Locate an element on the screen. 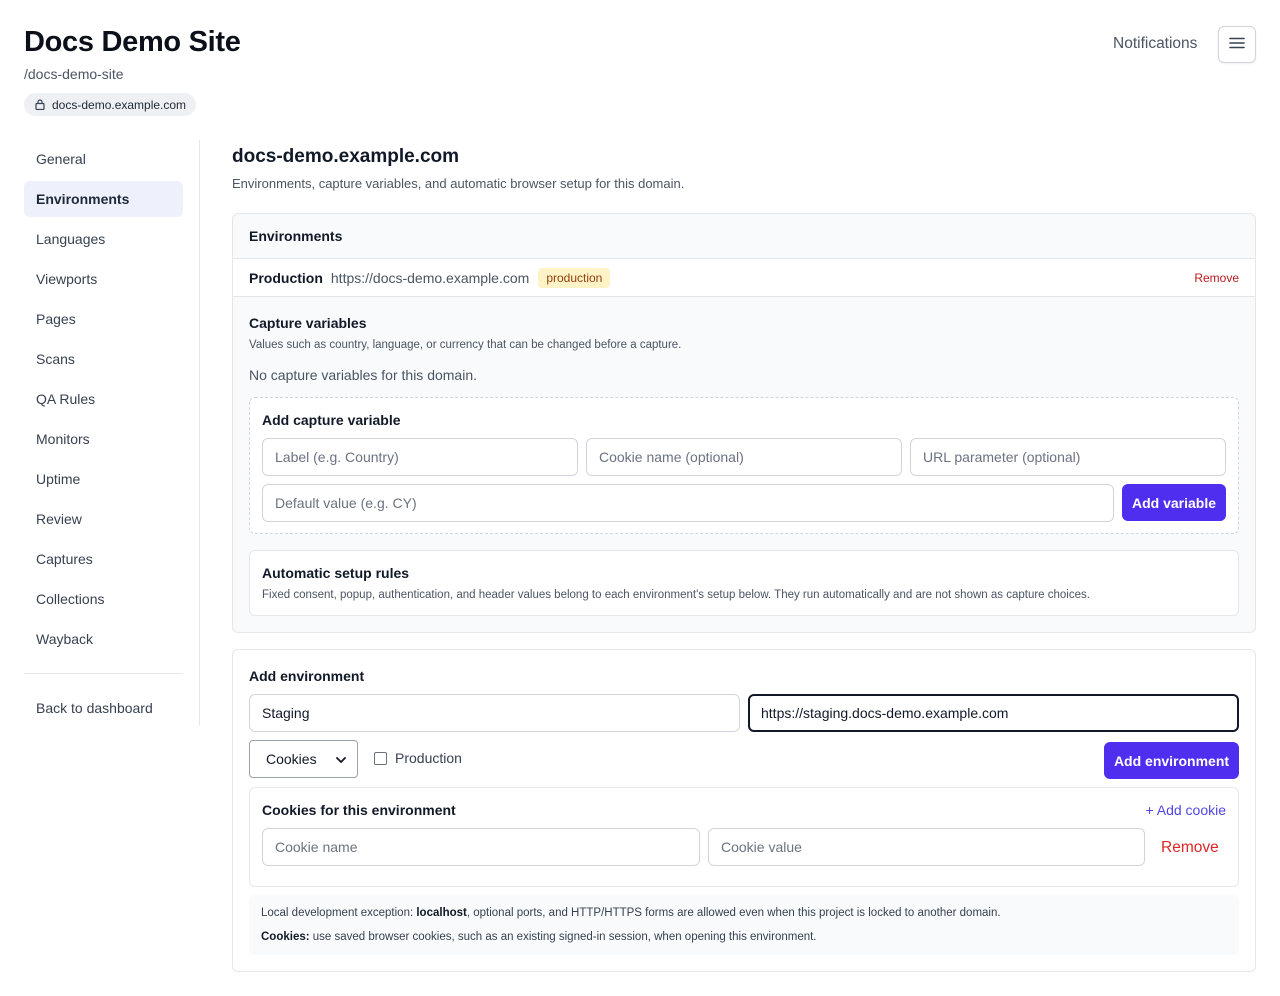 The width and height of the screenshot is (1280, 996). environments-heading: Environments is located at coordinates (744, 236).